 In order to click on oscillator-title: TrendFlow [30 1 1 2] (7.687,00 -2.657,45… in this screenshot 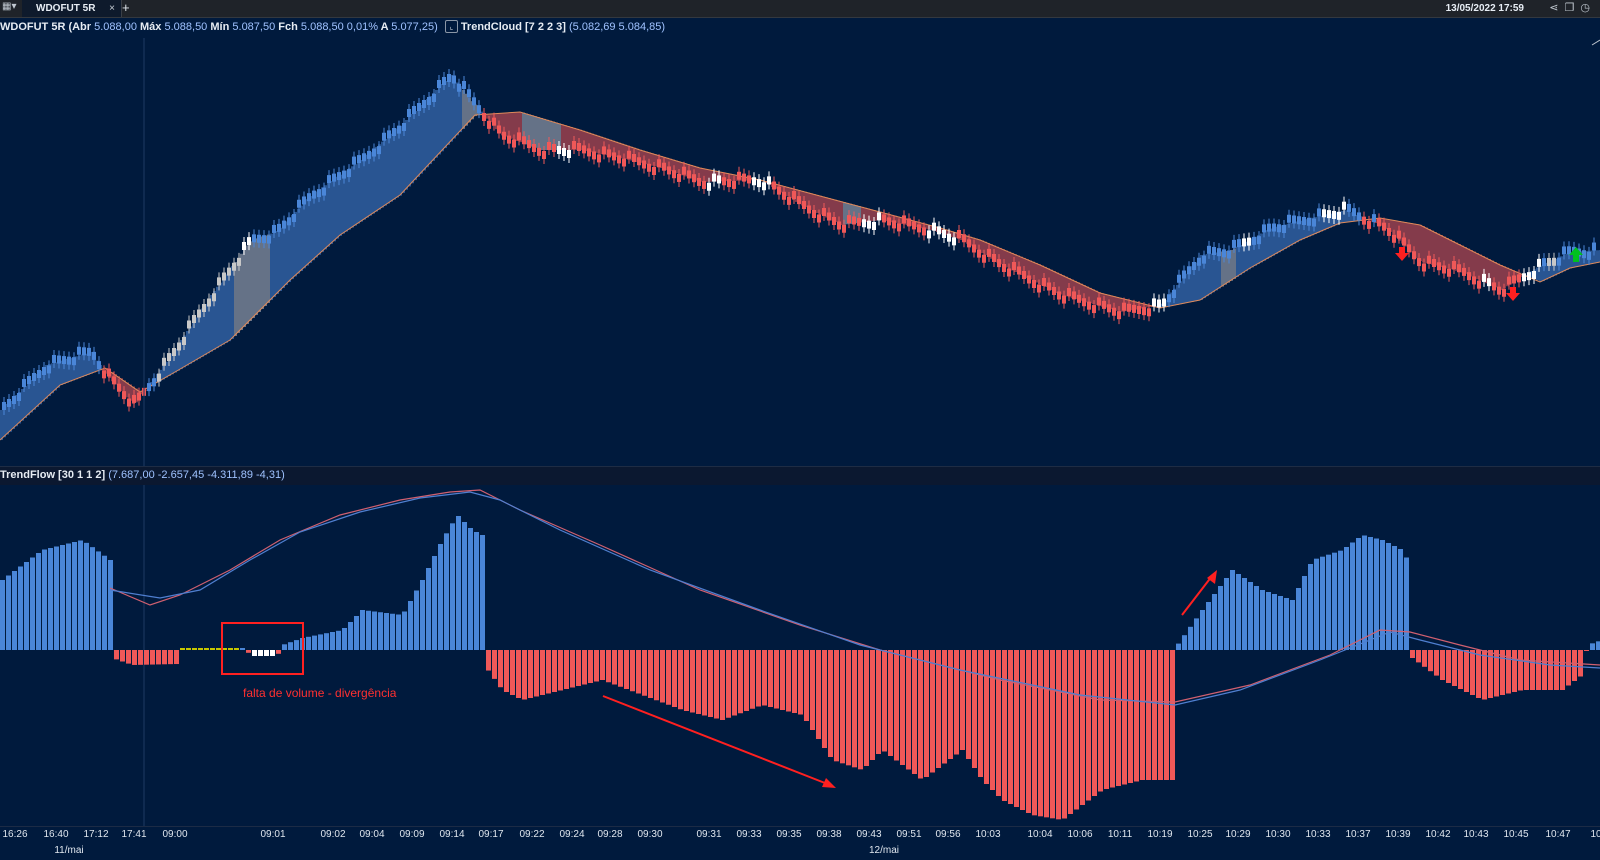, I will do `click(142, 475)`.